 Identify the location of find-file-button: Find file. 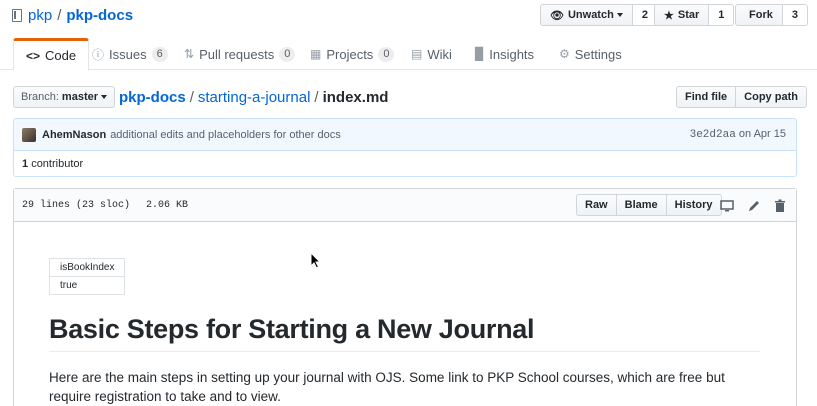
(706, 97).